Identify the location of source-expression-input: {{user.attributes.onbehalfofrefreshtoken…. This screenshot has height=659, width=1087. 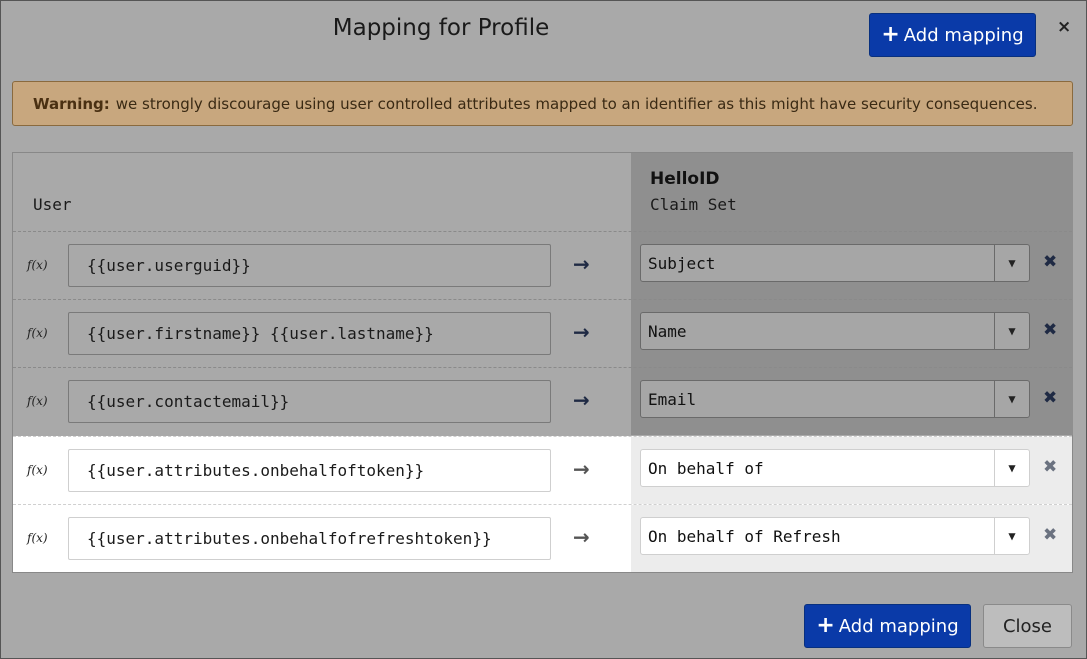
(309, 538).